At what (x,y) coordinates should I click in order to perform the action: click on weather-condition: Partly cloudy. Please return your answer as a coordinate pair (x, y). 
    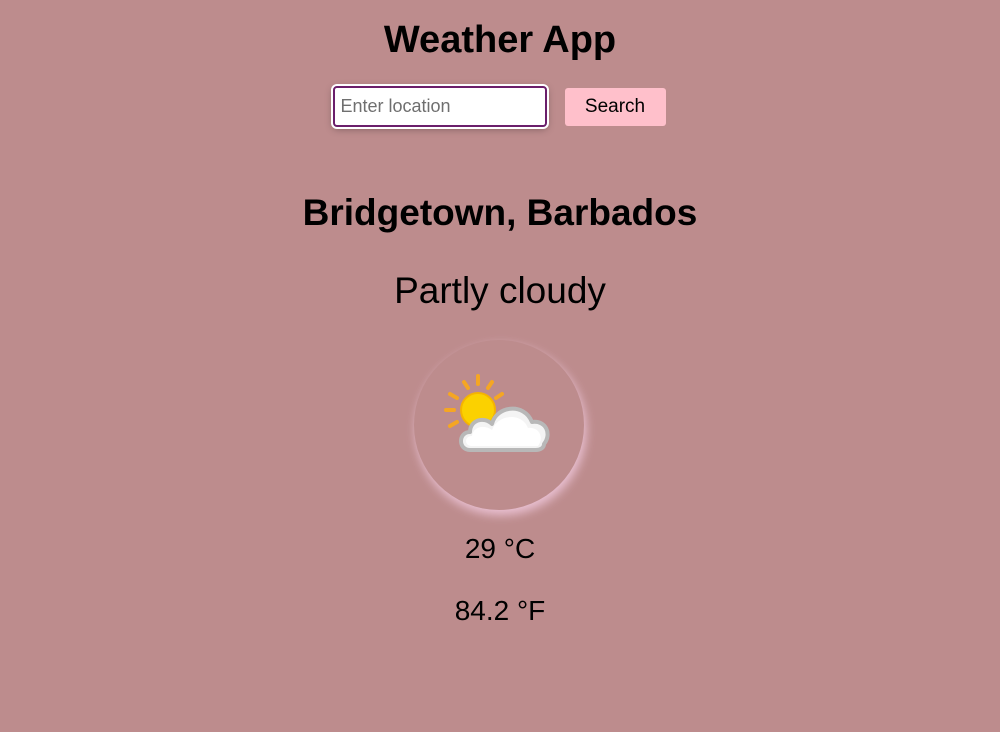
    Looking at the image, I should click on (500, 290).